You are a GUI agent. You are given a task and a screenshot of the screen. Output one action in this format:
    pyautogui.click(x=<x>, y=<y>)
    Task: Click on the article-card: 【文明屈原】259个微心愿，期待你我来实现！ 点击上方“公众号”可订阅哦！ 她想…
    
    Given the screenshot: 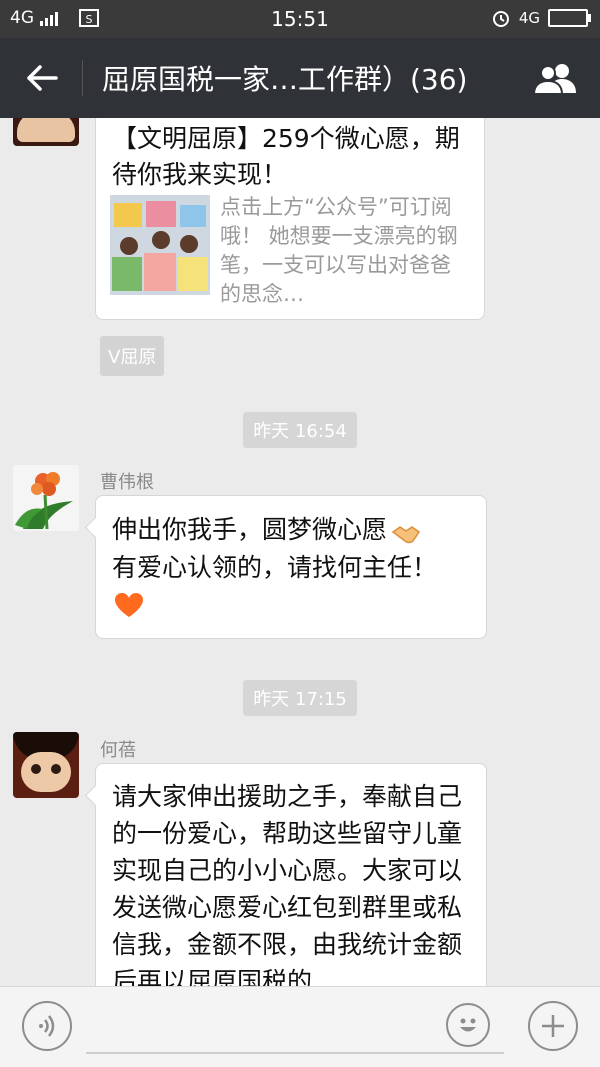 What is the action you would take?
    pyautogui.click(x=290, y=219)
    